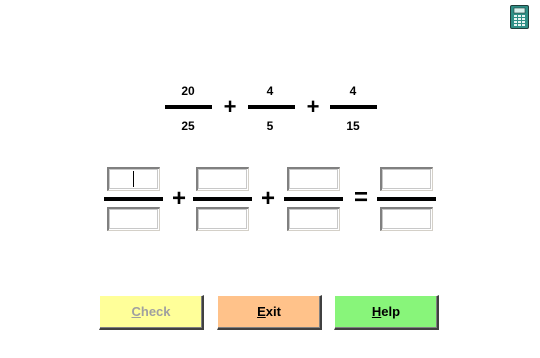  Describe the element at coordinates (313, 199) in the screenshot. I see `answer-3-bar` at that location.